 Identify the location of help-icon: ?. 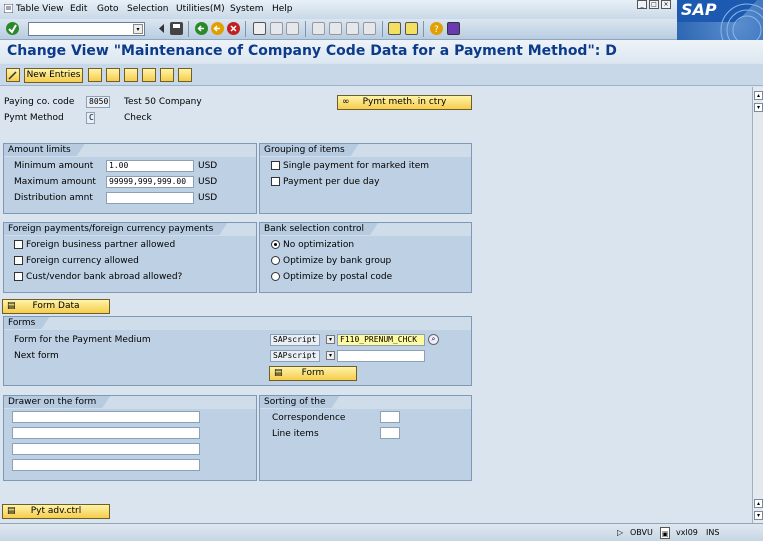
(436, 28).